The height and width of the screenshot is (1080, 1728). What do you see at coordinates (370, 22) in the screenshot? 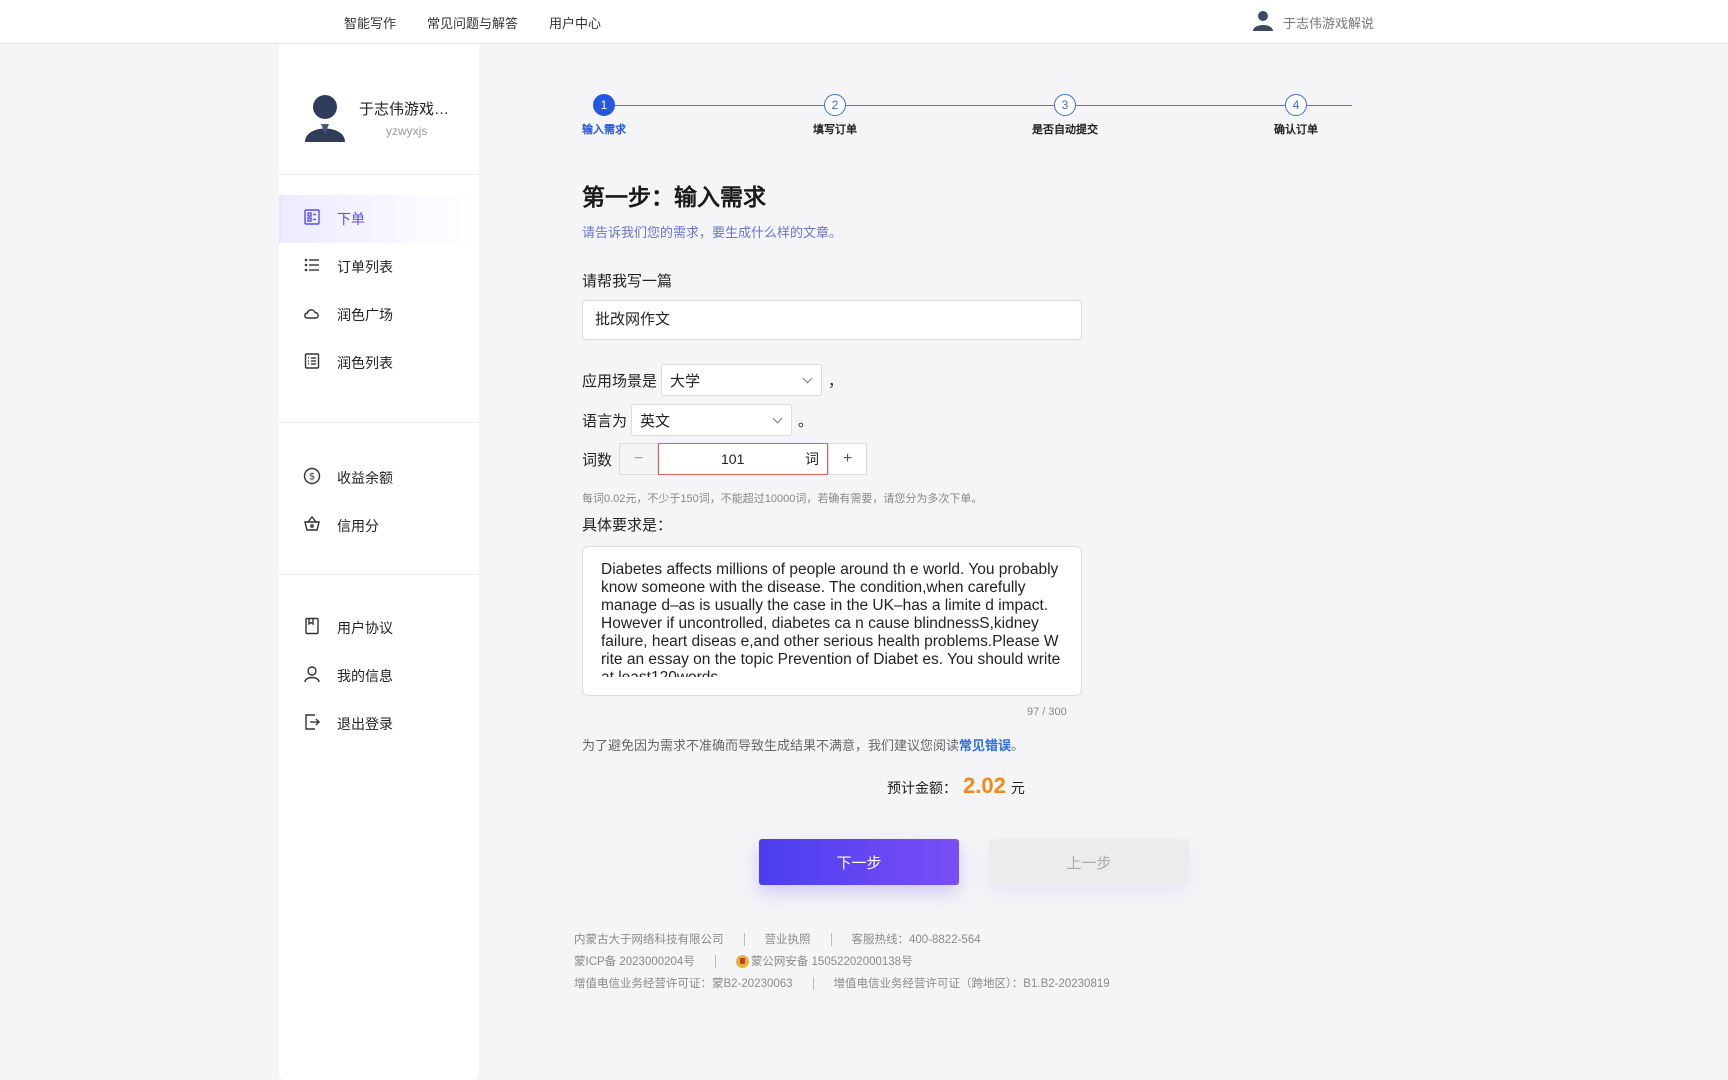
I see `nav-smart-writing: 智能写作` at bounding box center [370, 22].